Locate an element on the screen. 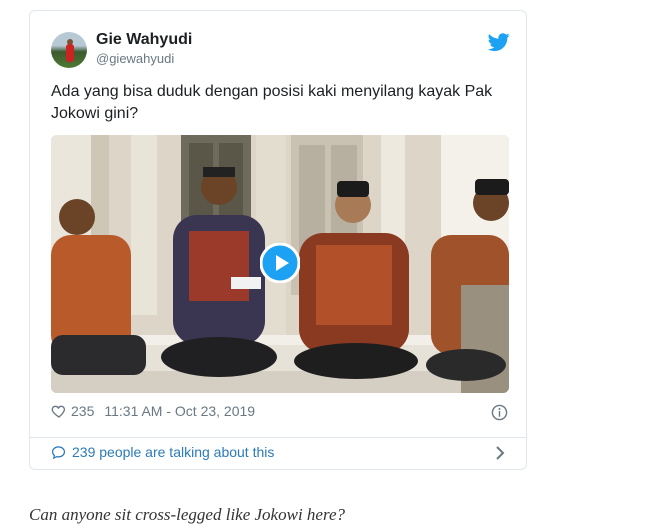 This screenshot has height=530, width=653. play-icon is located at coordinates (280, 263).